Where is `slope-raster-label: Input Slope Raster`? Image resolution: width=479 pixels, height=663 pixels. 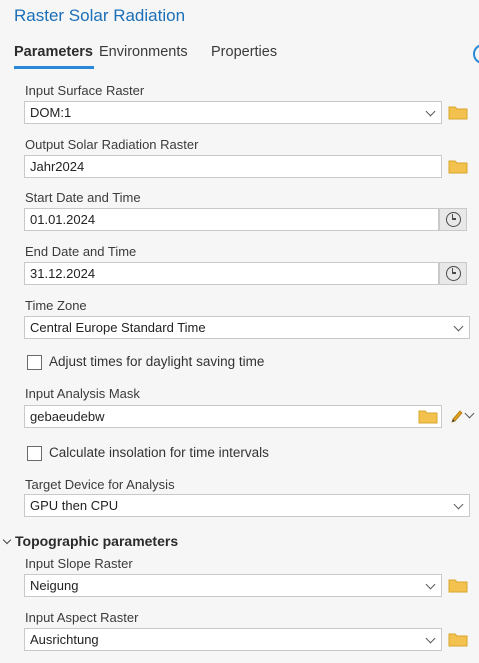 slope-raster-label: Input Slope Raster is located at coordinates (79, 563).